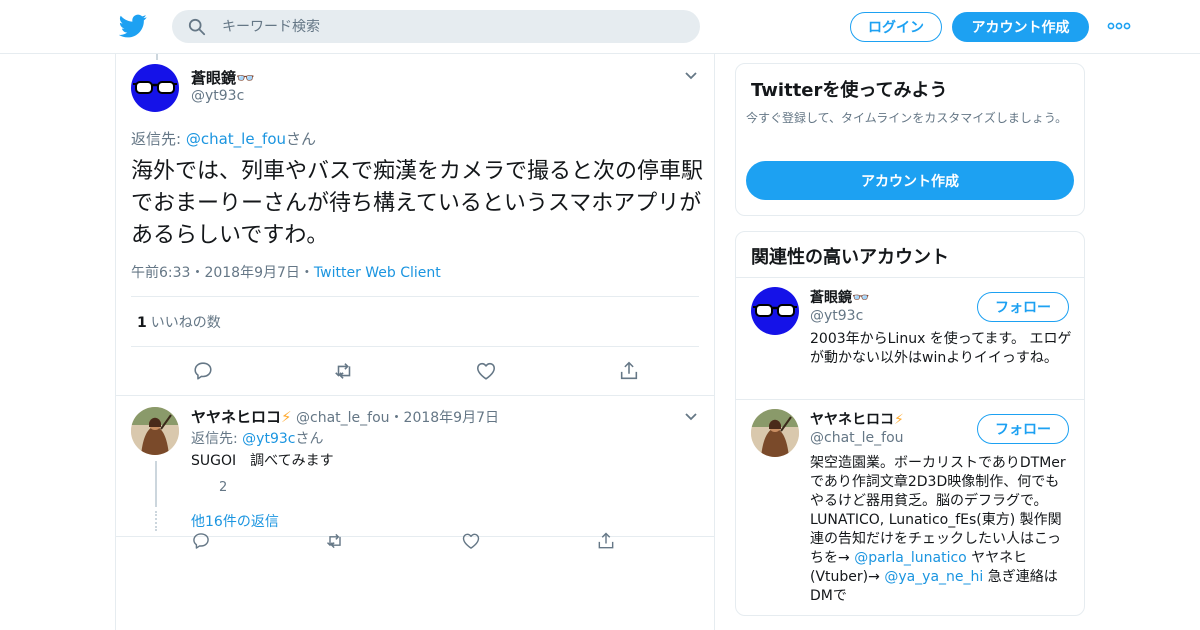 This screenshot has height=630, width=1200. Describe the element at coordinates (235, 521) in the screenshot. I see `more-replies-link: 他16件の返信` at that location.